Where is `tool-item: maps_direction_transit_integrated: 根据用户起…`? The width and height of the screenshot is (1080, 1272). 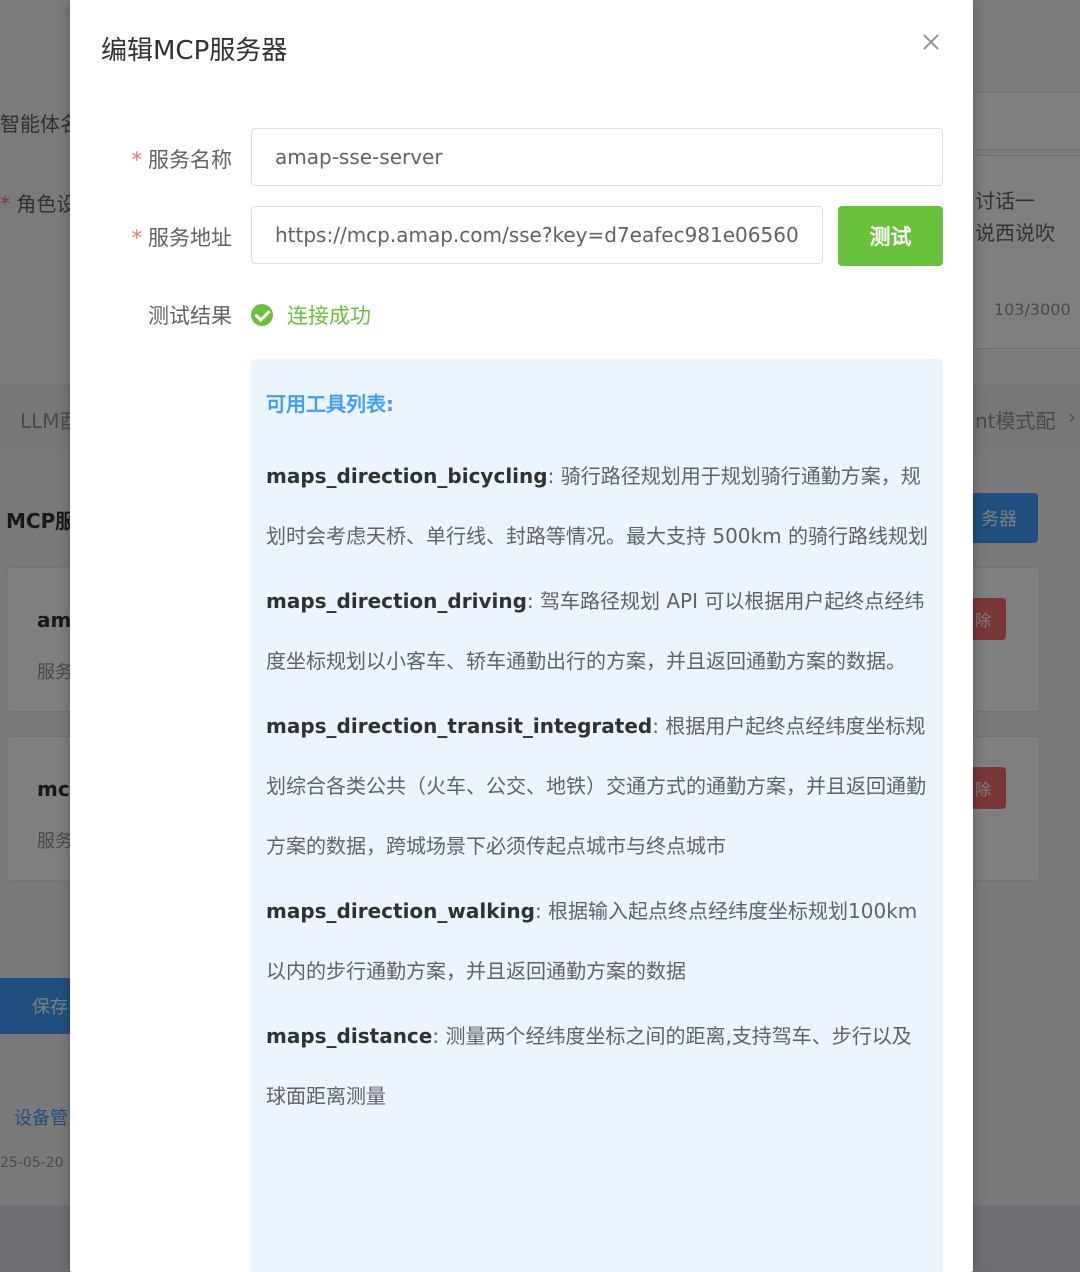
tool-item: maps_direction_transit_integrated: 根据用户起… is located at coordinates (597, 786).